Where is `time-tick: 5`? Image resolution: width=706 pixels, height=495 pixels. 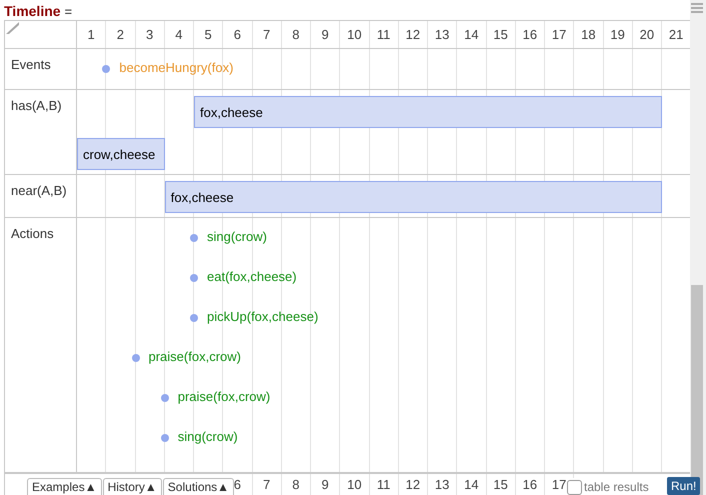 time-tick: 5 is located at coordinates (208, 35).